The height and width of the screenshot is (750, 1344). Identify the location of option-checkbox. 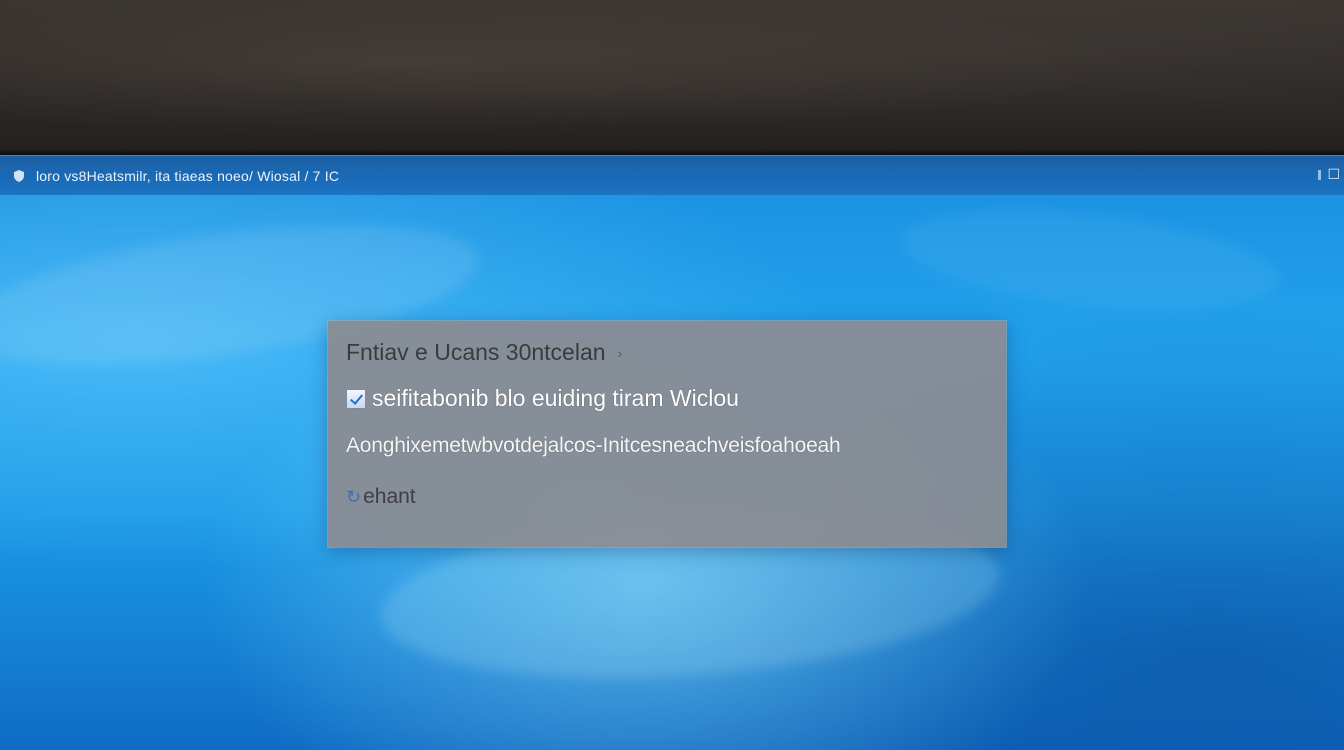
(356, 398).